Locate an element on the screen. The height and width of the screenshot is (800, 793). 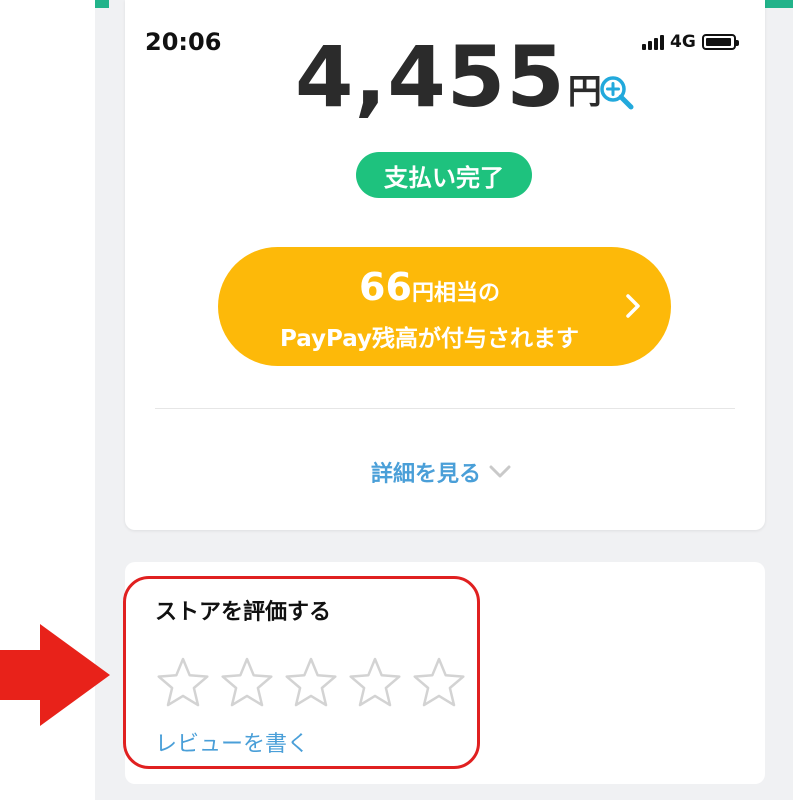
amount-currency: 円 is located at coordinates (584, 92).